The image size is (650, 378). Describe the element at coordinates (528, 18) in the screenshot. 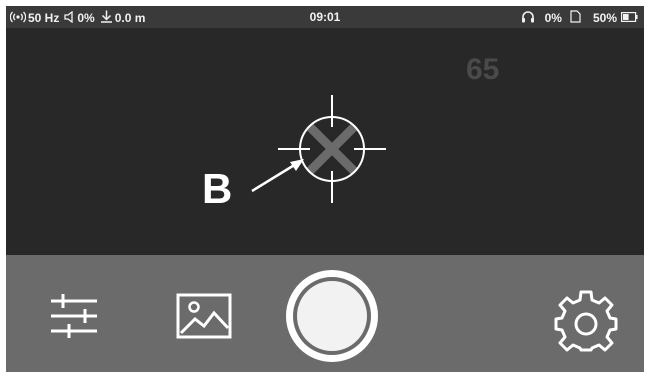

I see `headphones-icon` at that location.